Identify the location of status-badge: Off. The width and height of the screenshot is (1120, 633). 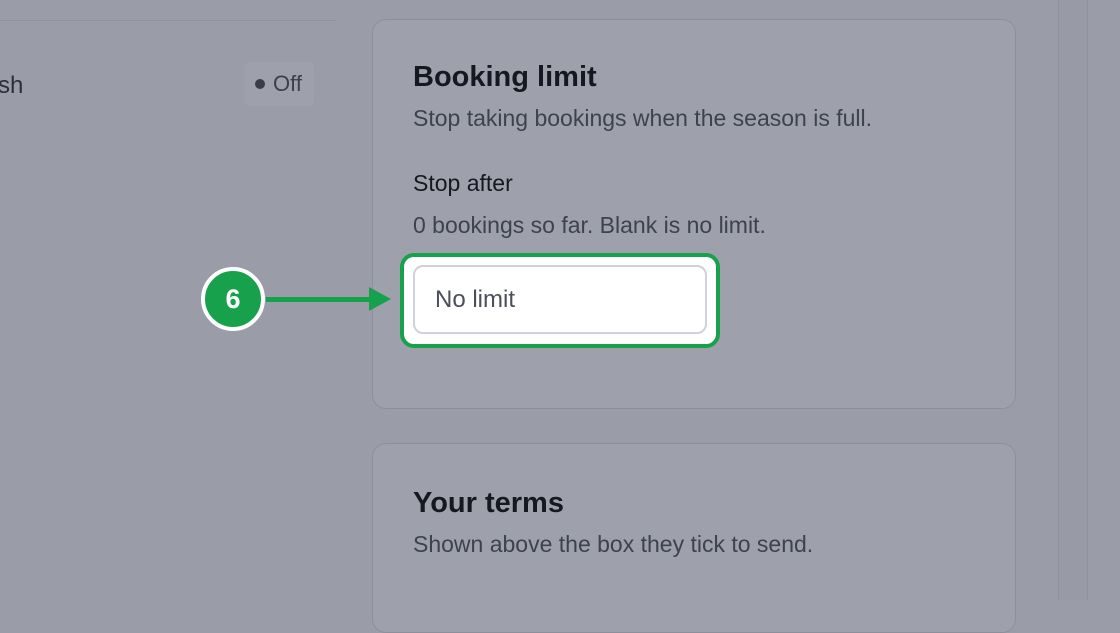
(279, 84).